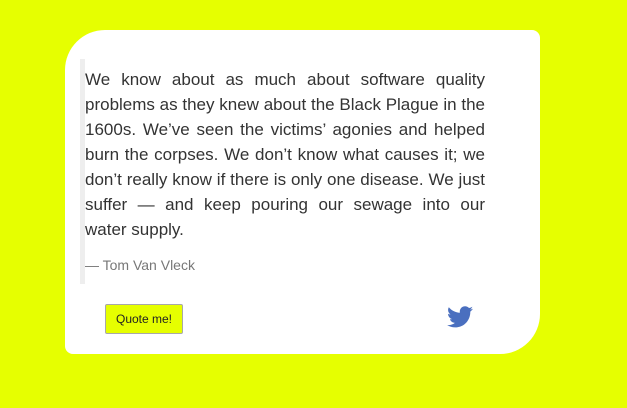  I want to click on quote-author: — Tom Van Vleck, so click(140, 265).